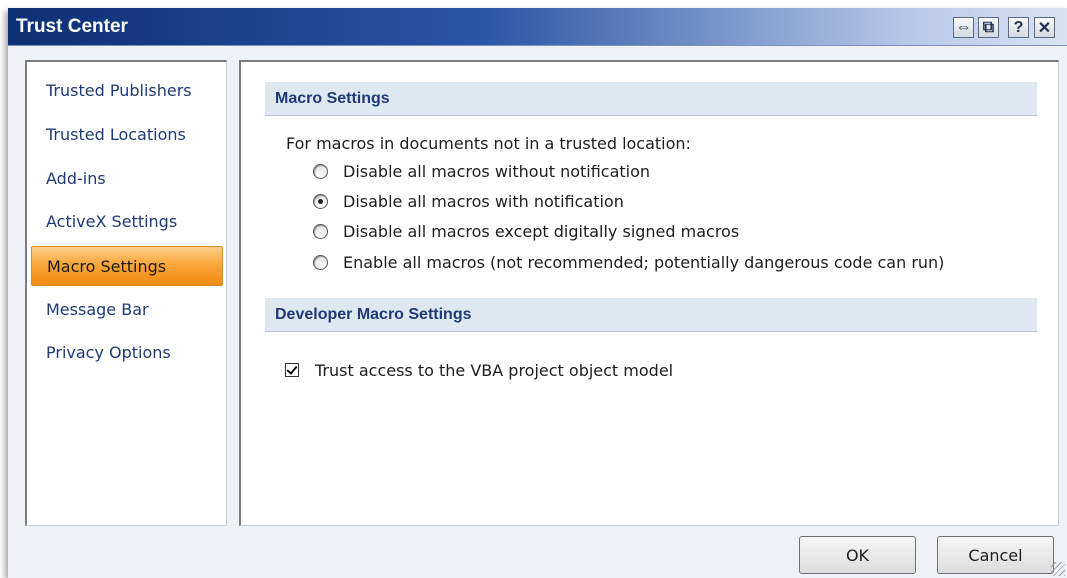 The height and width of the screenshot is (578, 1067). I want to click on developer-settings-header: Developer Macro Settings, so click(651, 315).